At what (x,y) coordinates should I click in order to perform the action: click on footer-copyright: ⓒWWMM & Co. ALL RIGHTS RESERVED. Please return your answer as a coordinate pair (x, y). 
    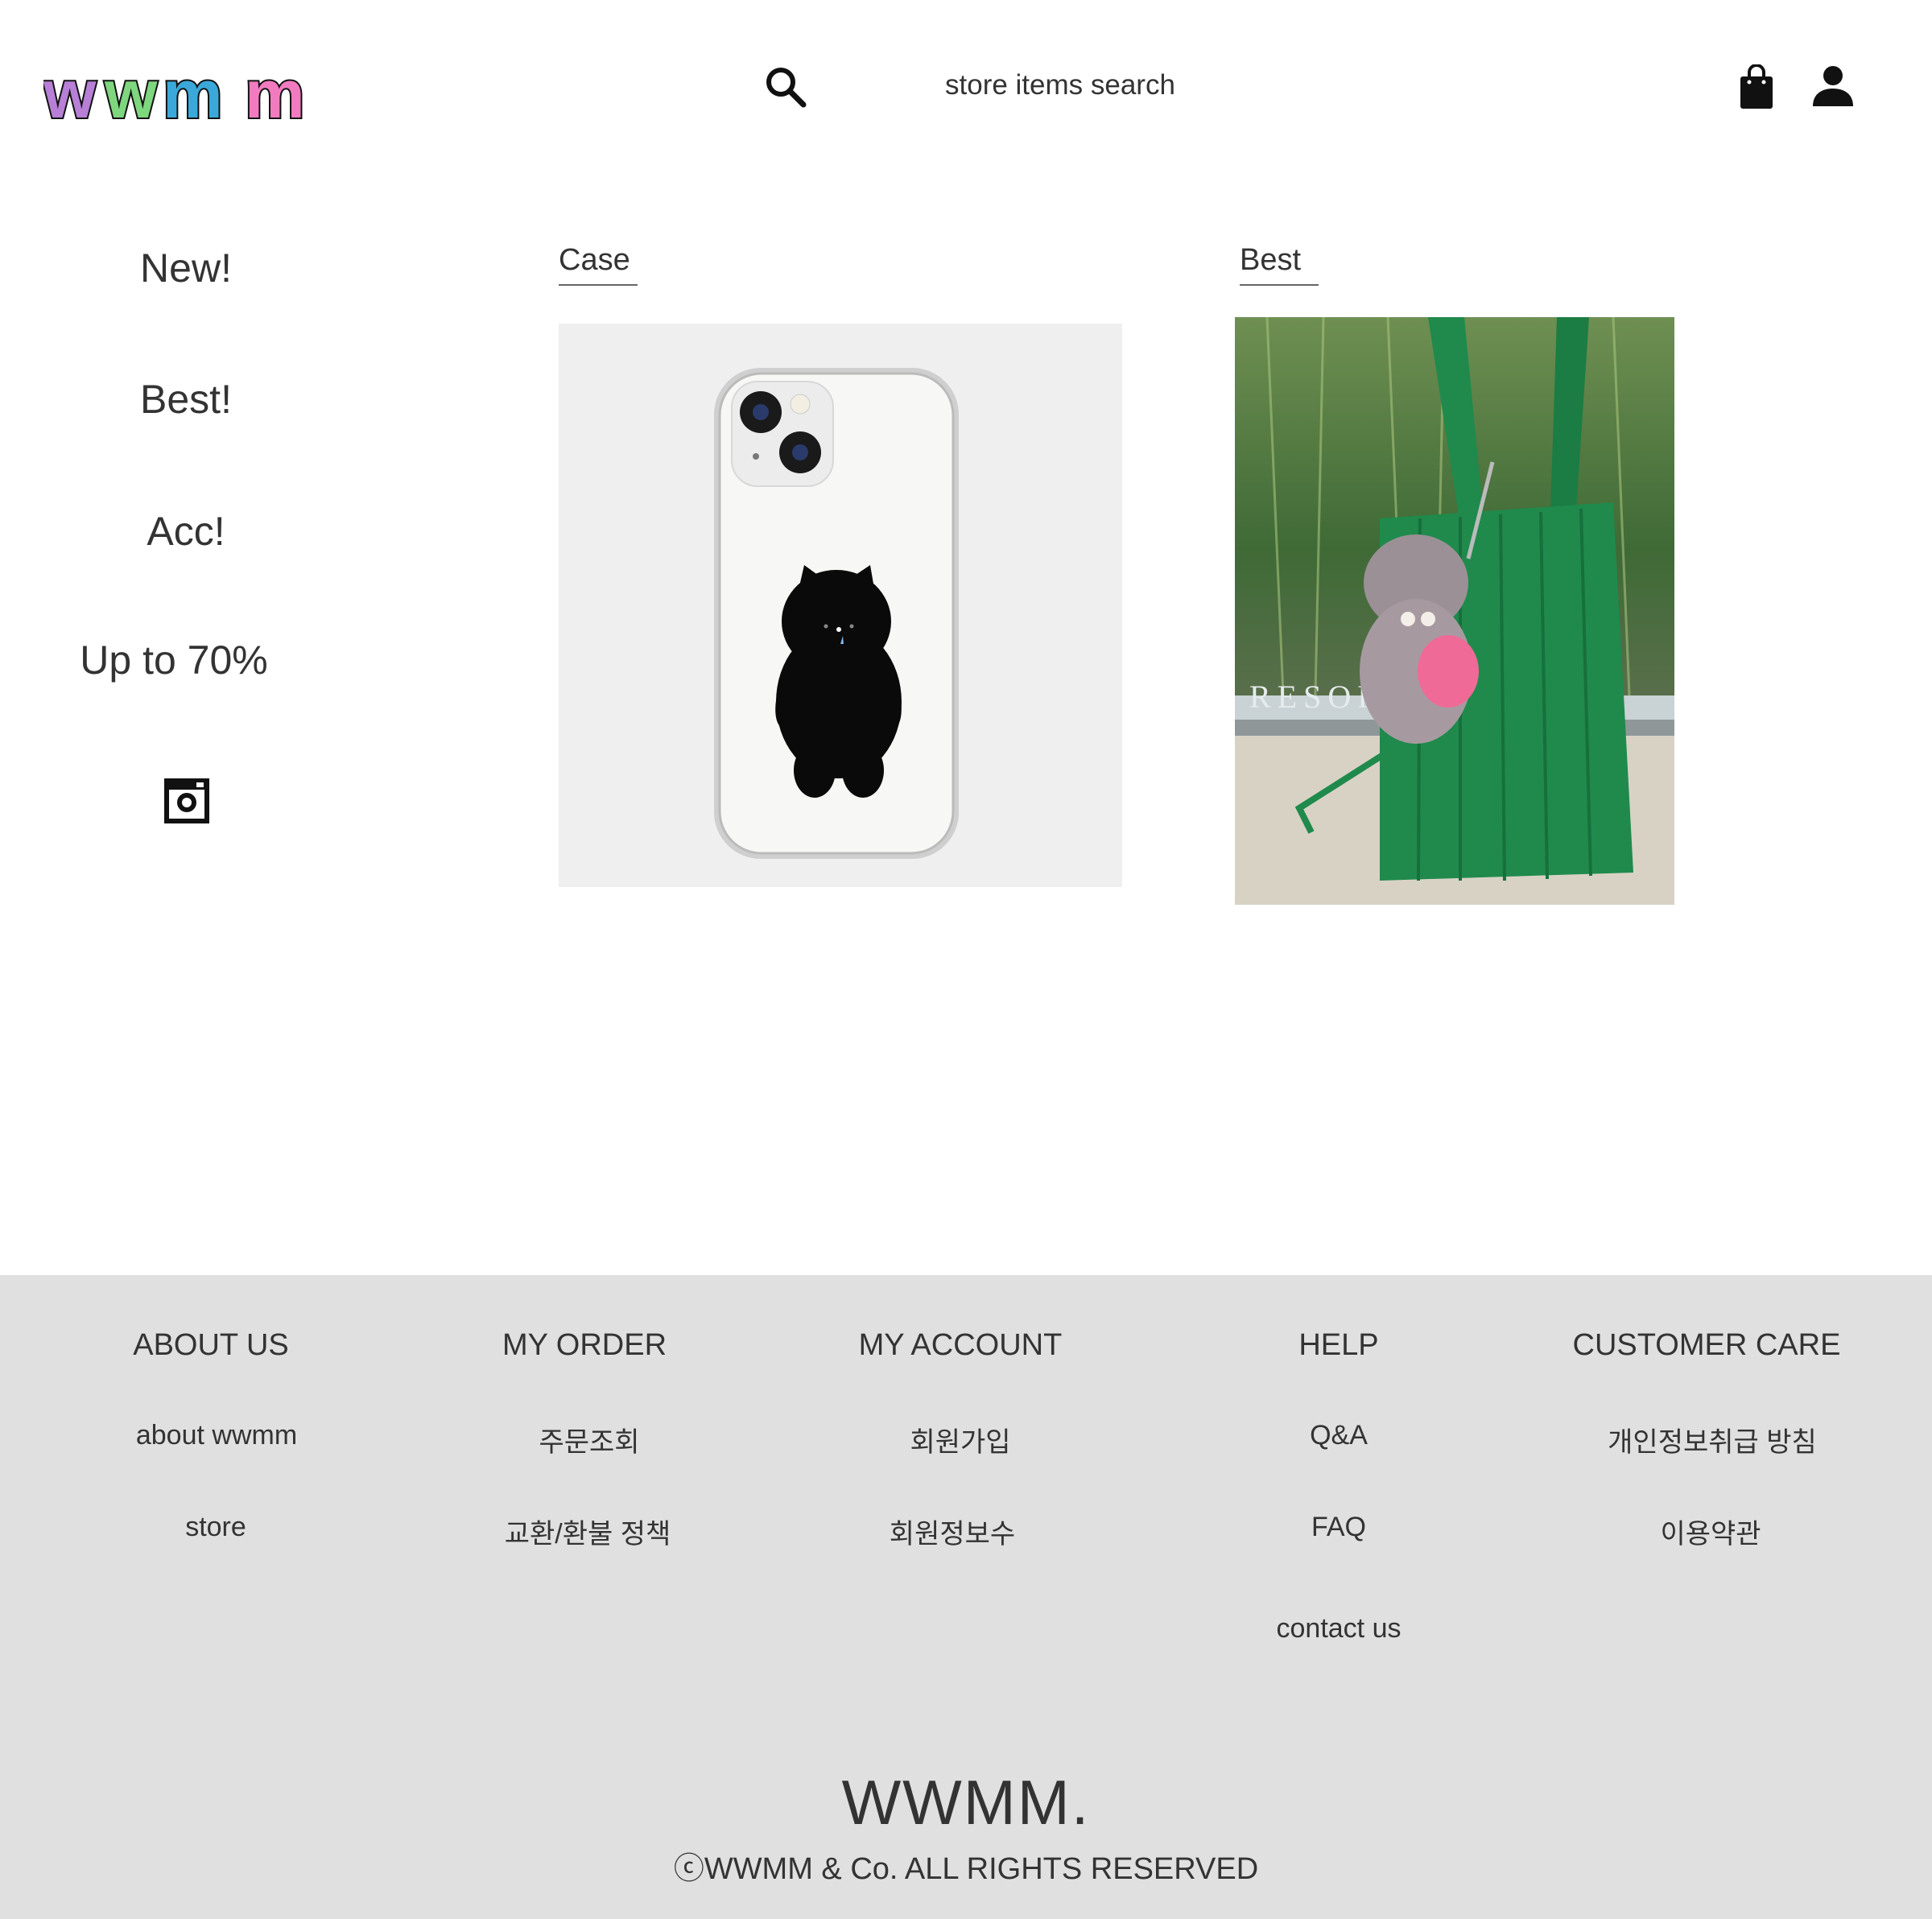
    Looking at the image, I should click on (966, 1869).